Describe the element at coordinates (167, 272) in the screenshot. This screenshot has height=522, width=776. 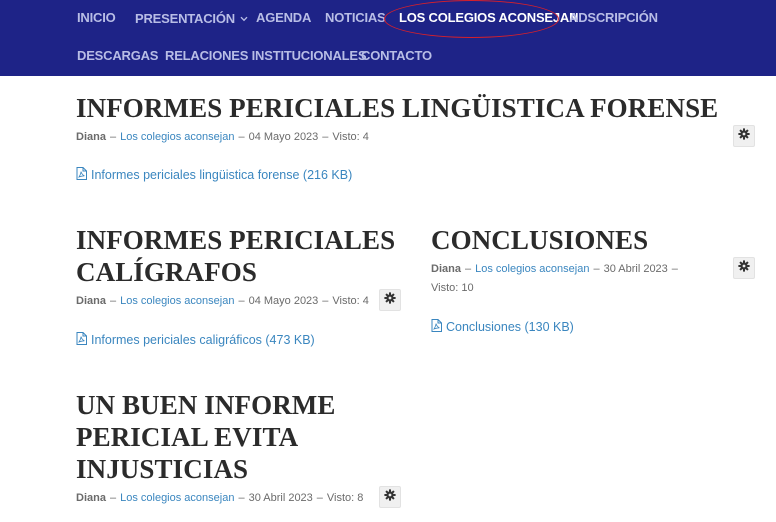
I see `title-line: CALÍGRAFOS` at that location.